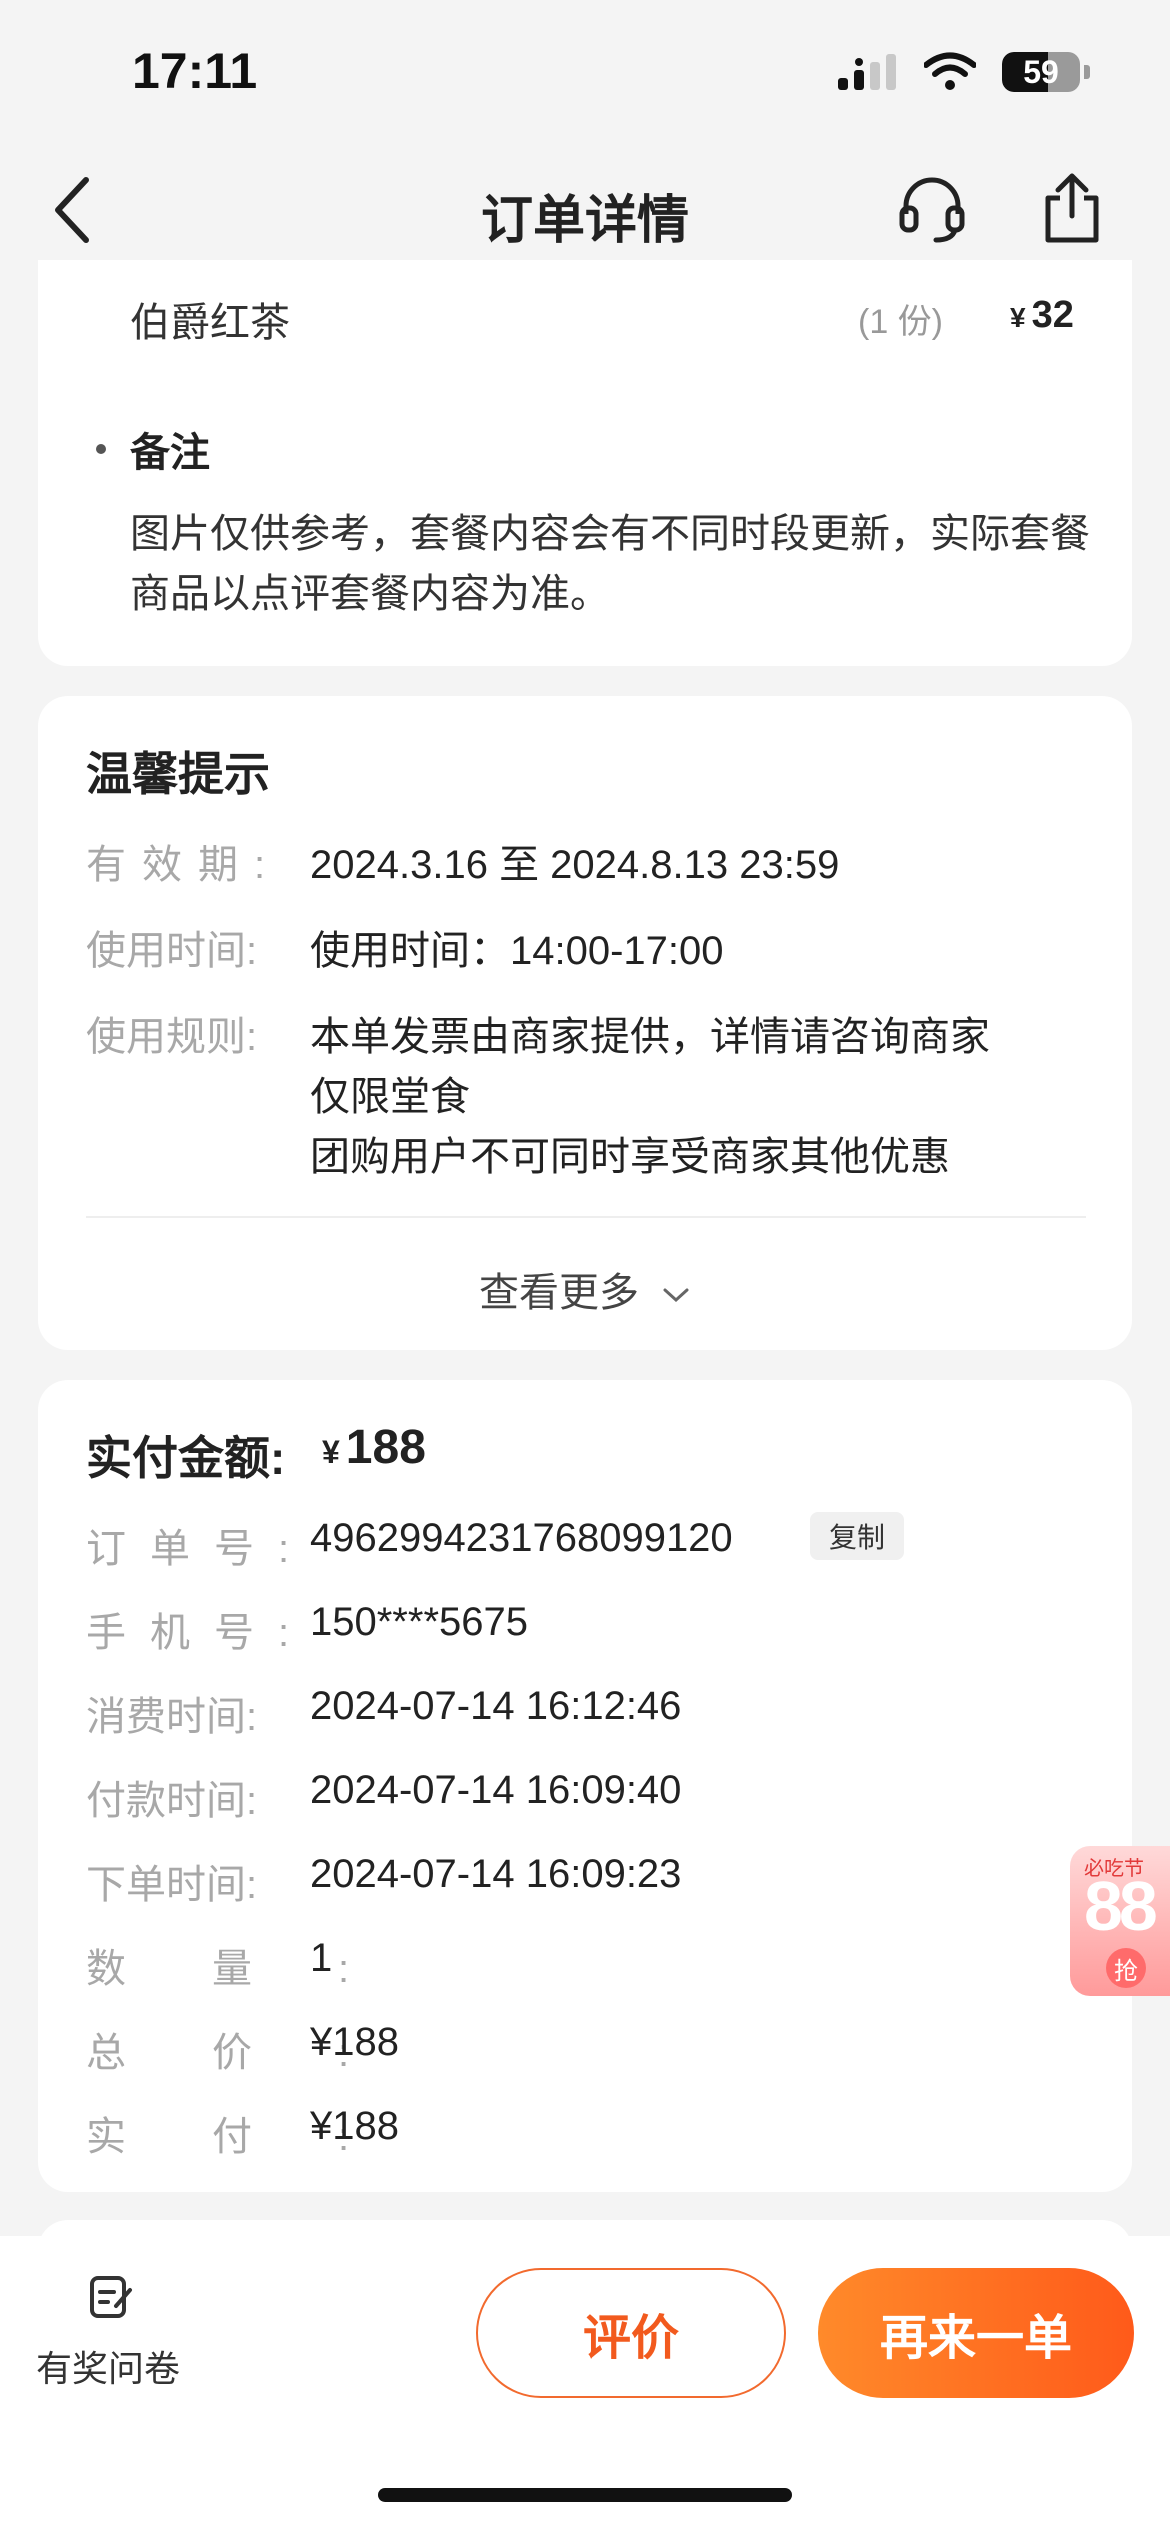  What do you see at coordinates (261, 2053) in the screenshot?
I see `total-label: 总价:` at bounding box center [261, 2053].